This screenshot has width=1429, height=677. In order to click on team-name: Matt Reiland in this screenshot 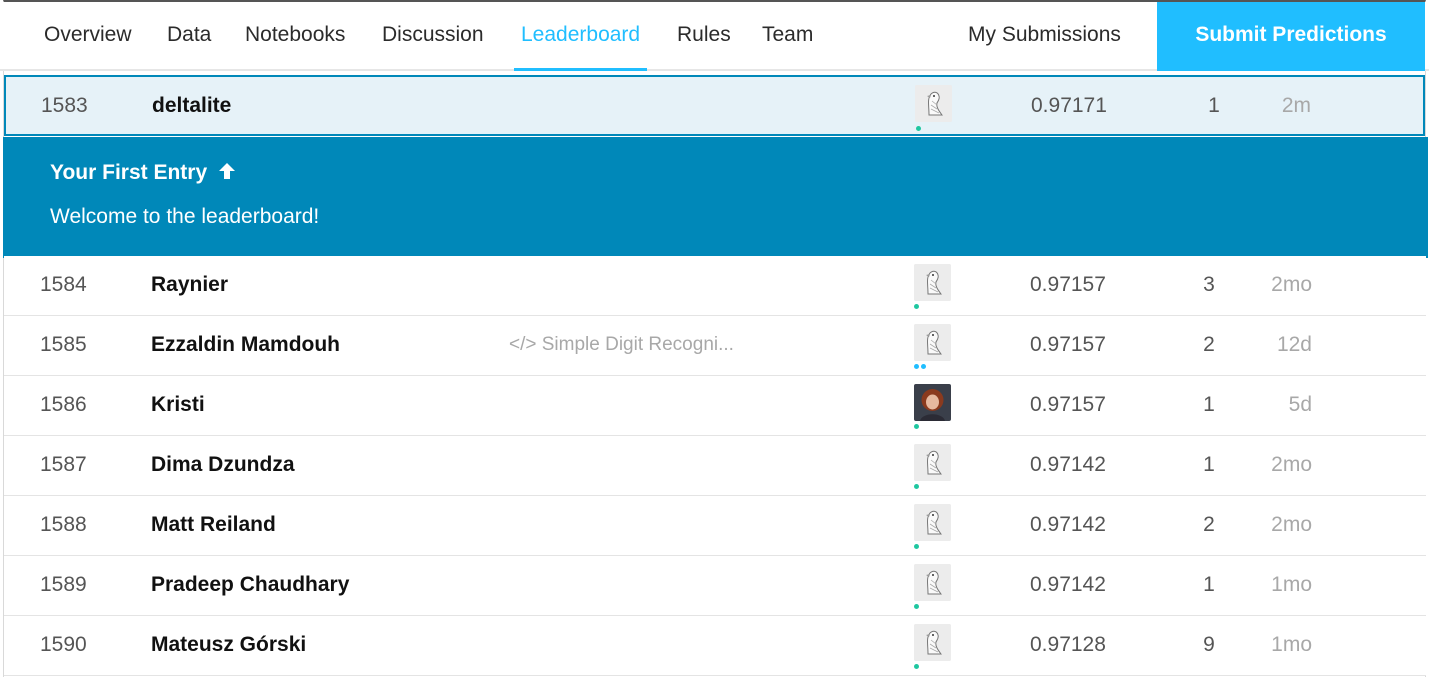, I will do `click(213, 525)`.